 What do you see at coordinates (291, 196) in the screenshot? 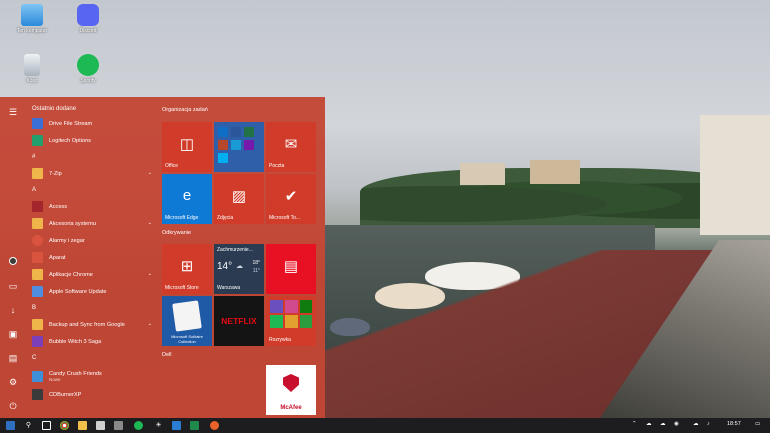
I see `checkmark-icon: ✔` at bounding box center [291, 196].